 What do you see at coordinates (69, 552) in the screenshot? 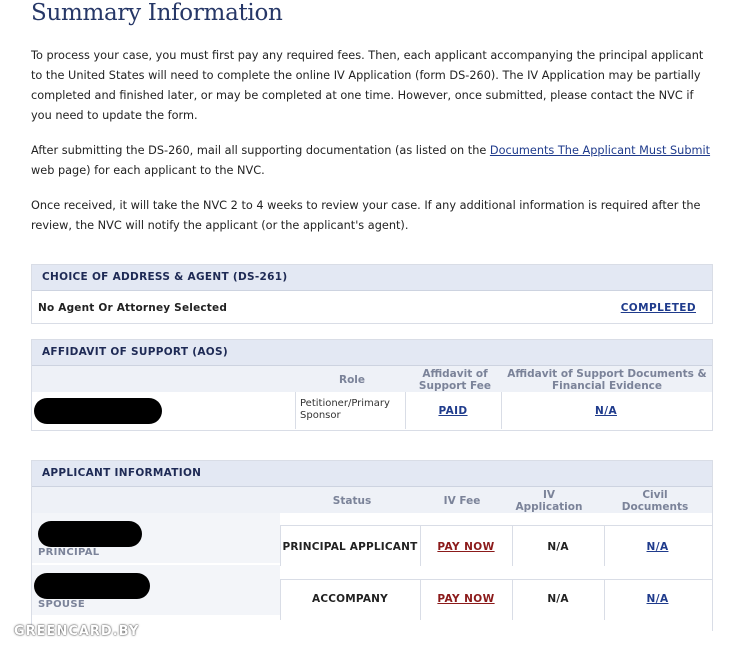
I see `principal-type-label: PRINCIPAL` at bounding box center [69, 552].